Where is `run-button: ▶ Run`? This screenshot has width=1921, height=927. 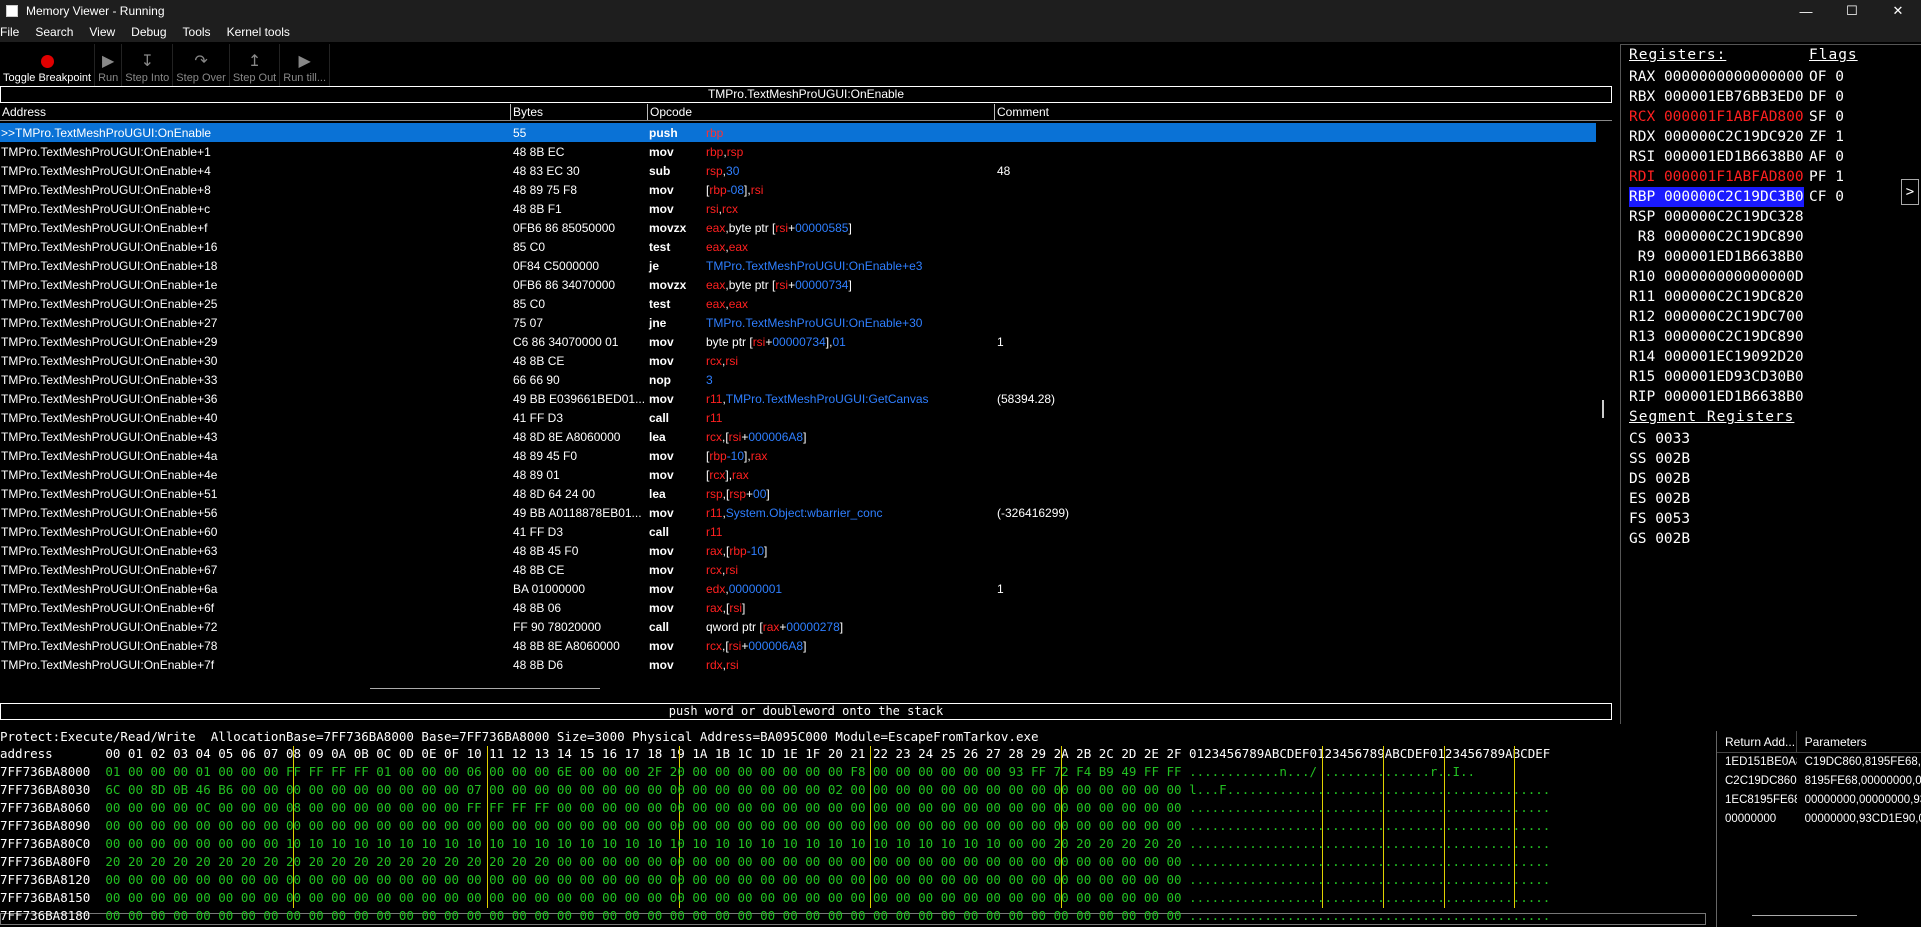 run-button: ▶ Run is located at coordinates (109, 65).